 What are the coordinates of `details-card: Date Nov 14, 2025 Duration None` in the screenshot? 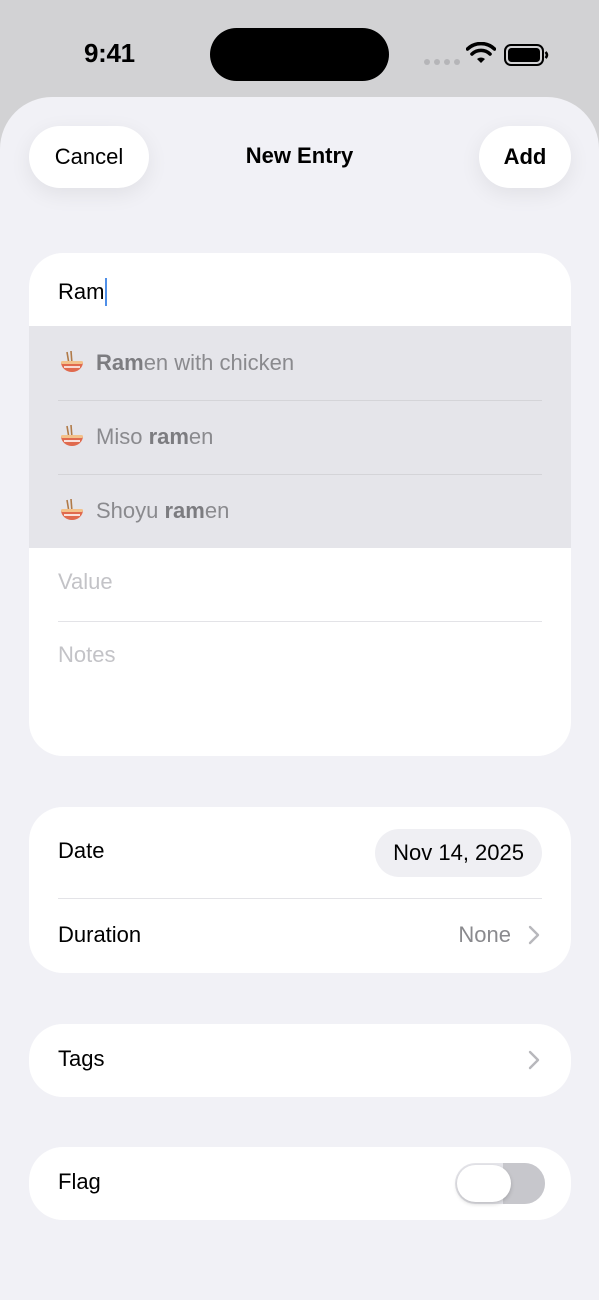 It's located at (300, 890).